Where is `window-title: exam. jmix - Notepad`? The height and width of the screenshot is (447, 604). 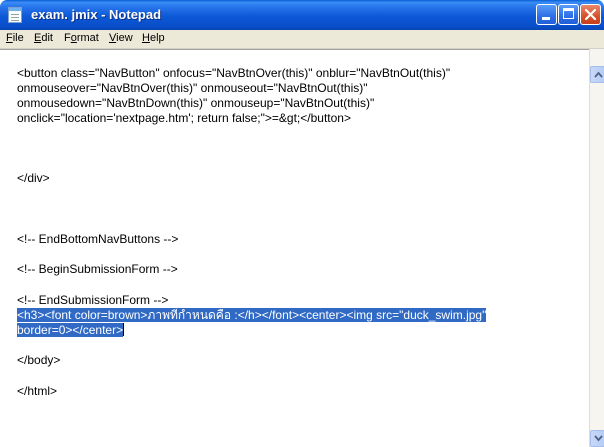 window-title: exam. jmix - Notepad is located at coordinates (96, 14).